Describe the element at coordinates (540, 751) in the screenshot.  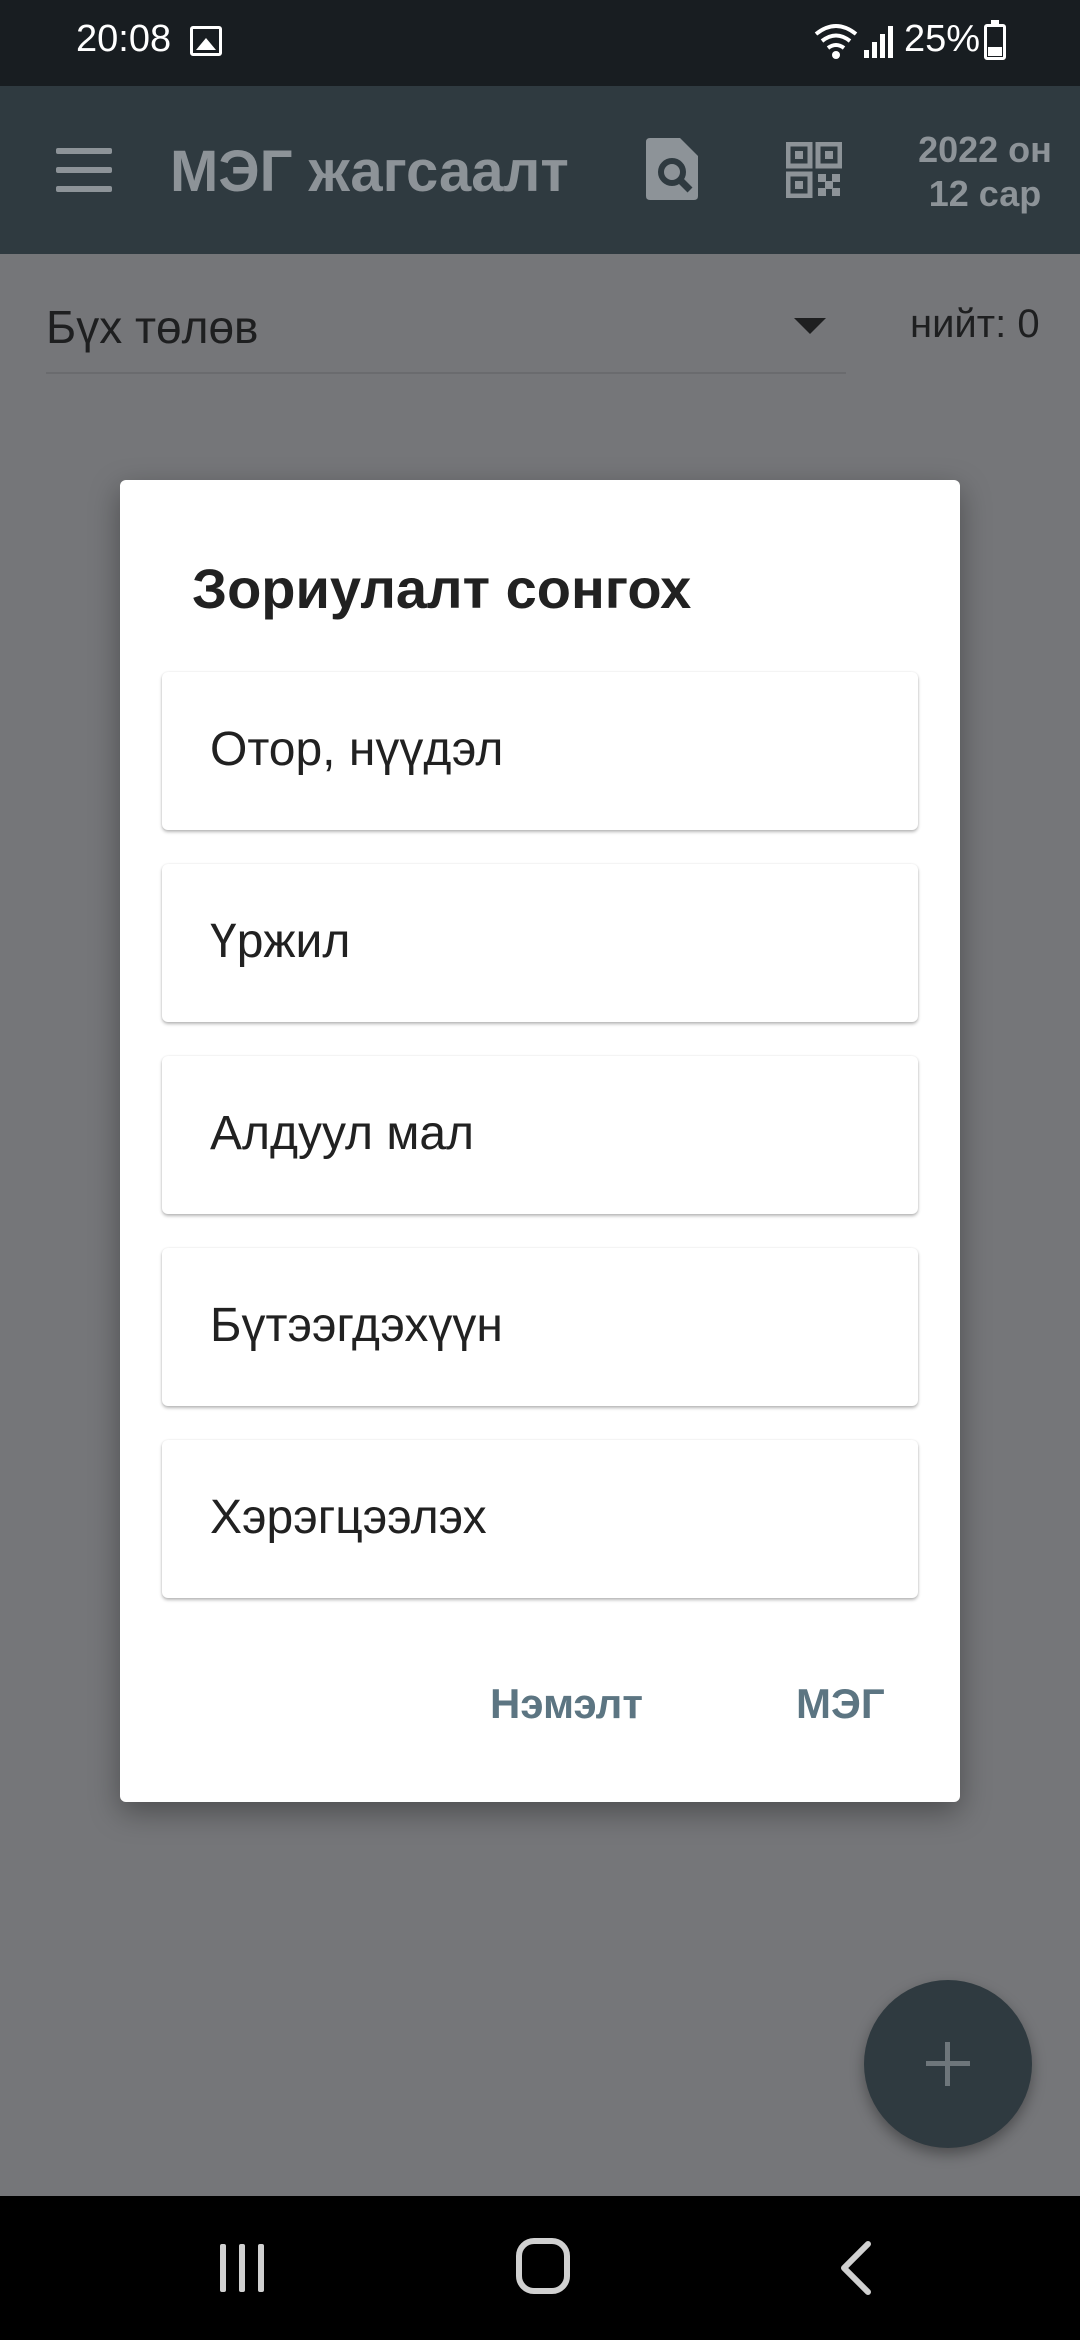
I see `option-item: Отор, нүүдэл` at that location.